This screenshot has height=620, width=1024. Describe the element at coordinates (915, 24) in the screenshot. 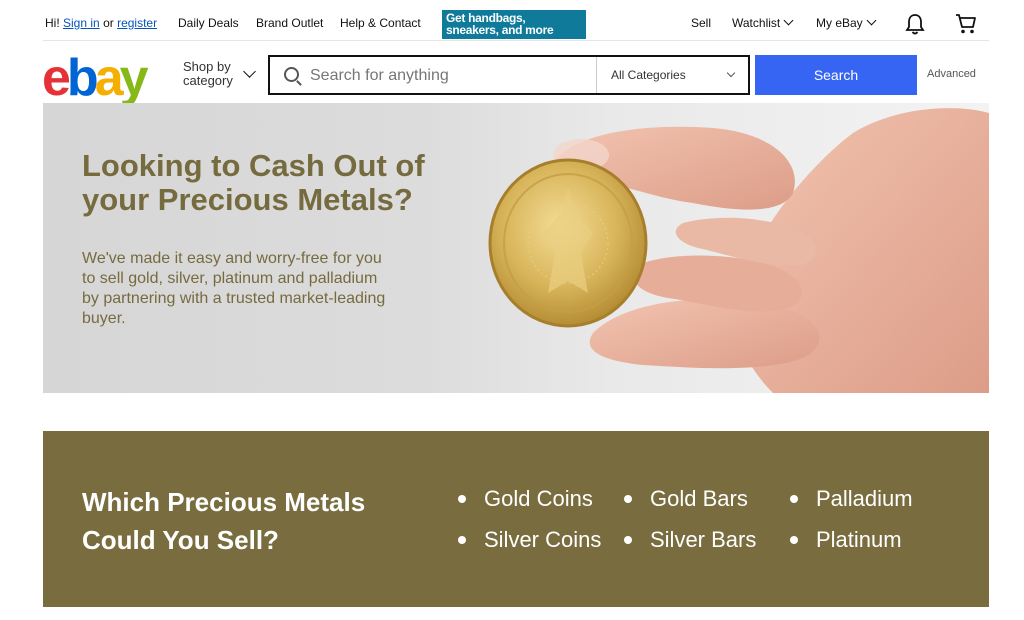

I see `bell-icon` at that location.